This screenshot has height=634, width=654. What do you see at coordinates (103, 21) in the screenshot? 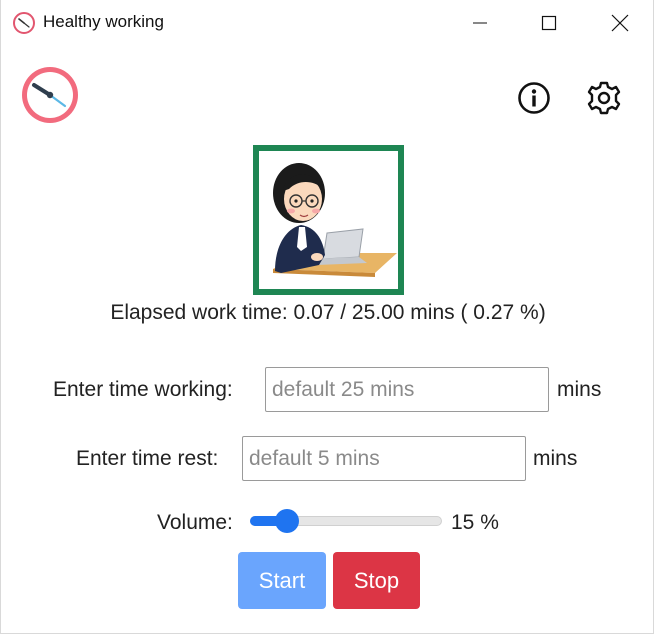
I see `window-title: Healthy working` at bounding box center [103, 21].